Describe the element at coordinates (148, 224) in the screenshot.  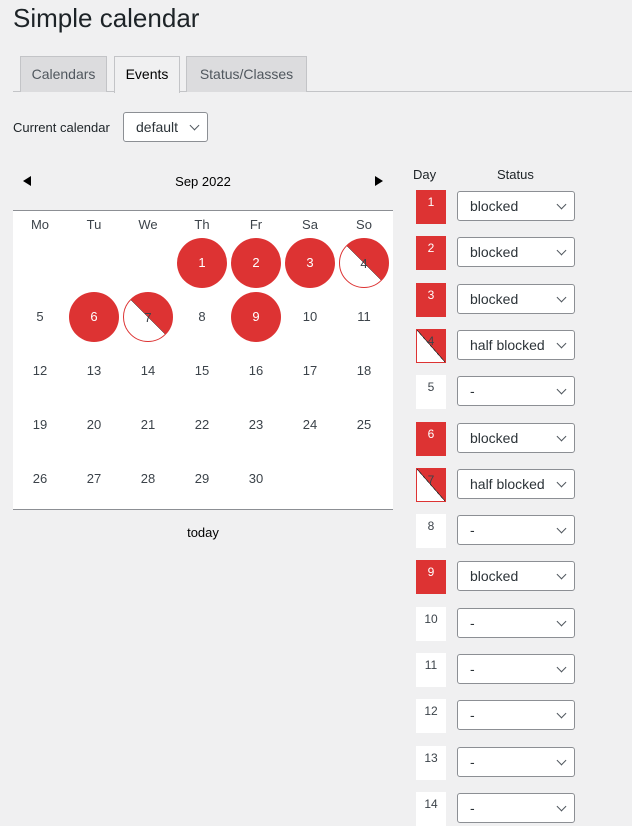
I see `weekday-header: We` at that location.